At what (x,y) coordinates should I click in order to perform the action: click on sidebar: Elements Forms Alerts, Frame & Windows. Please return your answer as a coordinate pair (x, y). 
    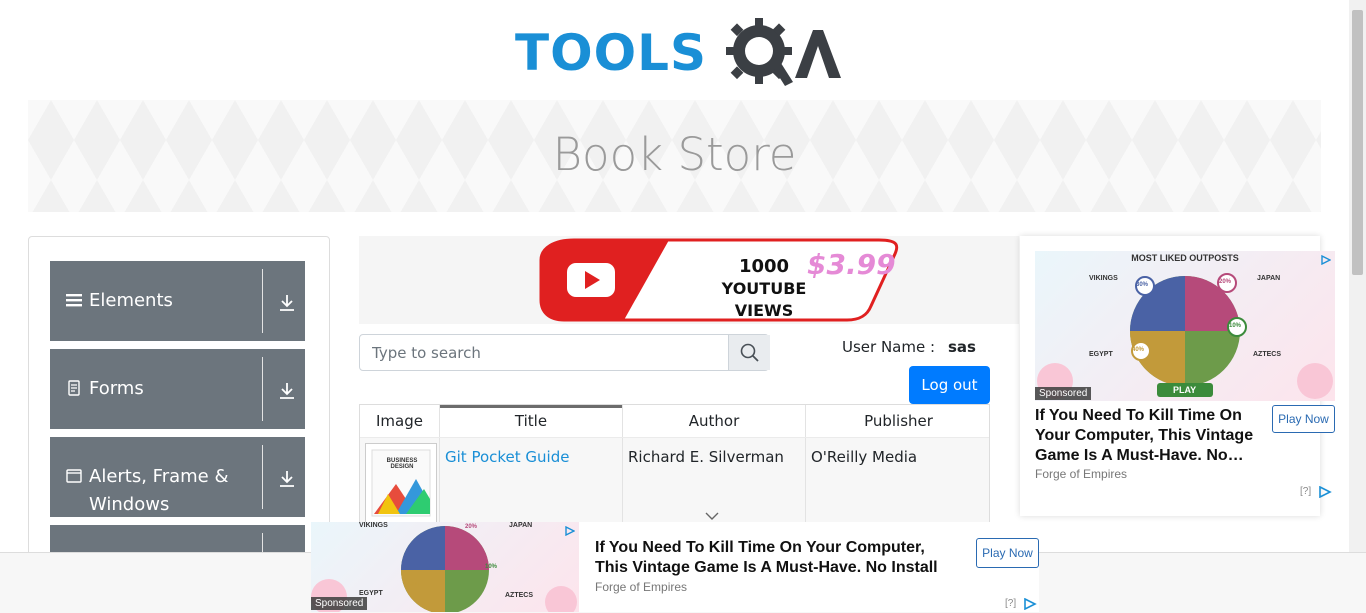
    Looking at the image, I should click on (179, 402).